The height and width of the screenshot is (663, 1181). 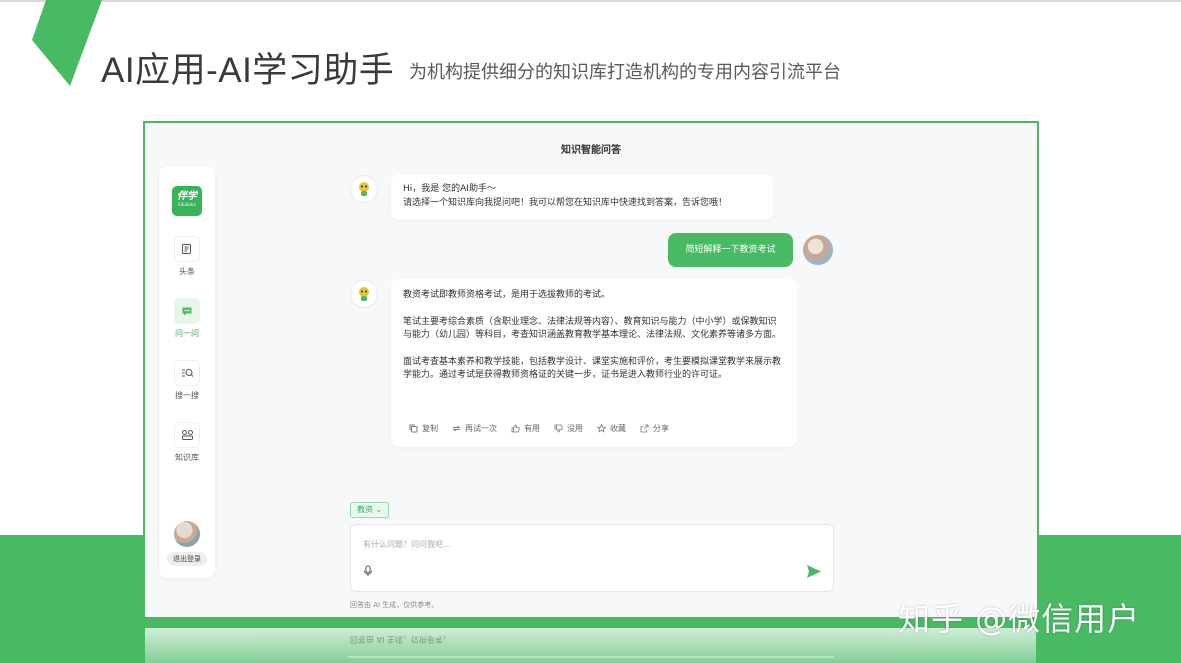 I want to click on thumbs-down-icon, so click(x=558, y=428).